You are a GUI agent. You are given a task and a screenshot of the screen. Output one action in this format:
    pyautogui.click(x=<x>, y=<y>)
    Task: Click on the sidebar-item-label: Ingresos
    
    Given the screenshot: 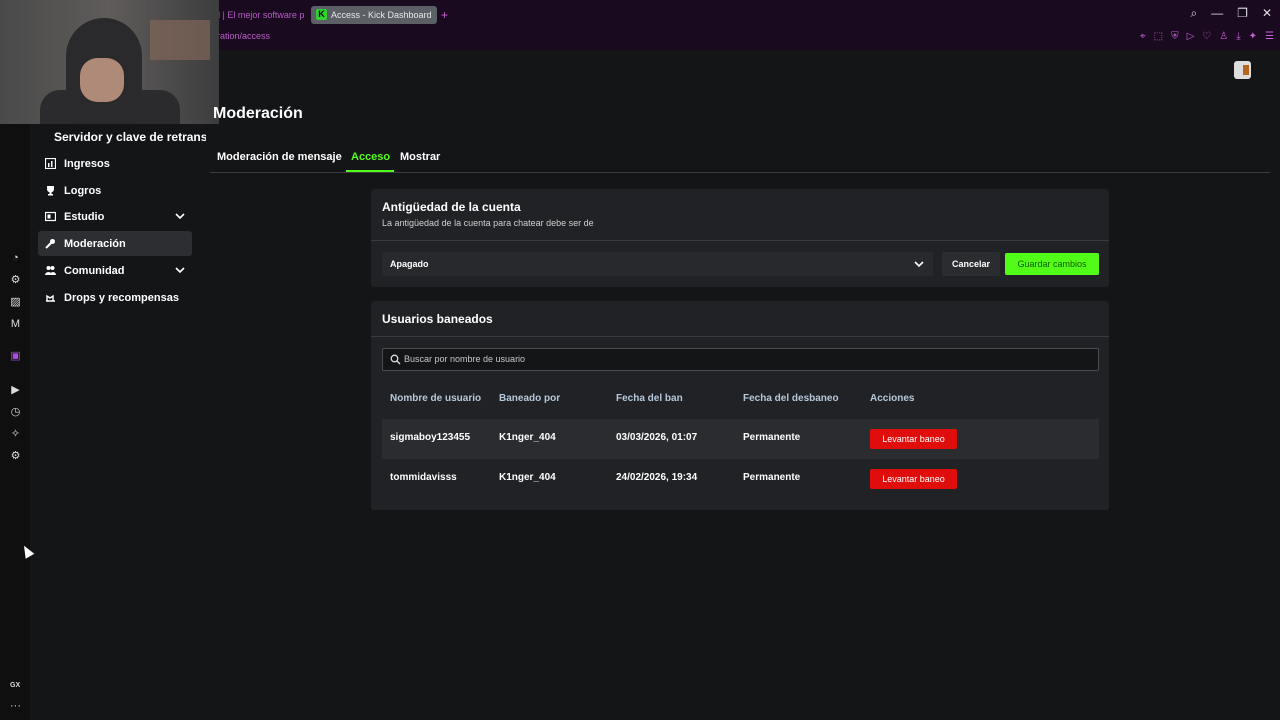 What is the action you would take?
    pyautogui.click(x=87, y=163)
    